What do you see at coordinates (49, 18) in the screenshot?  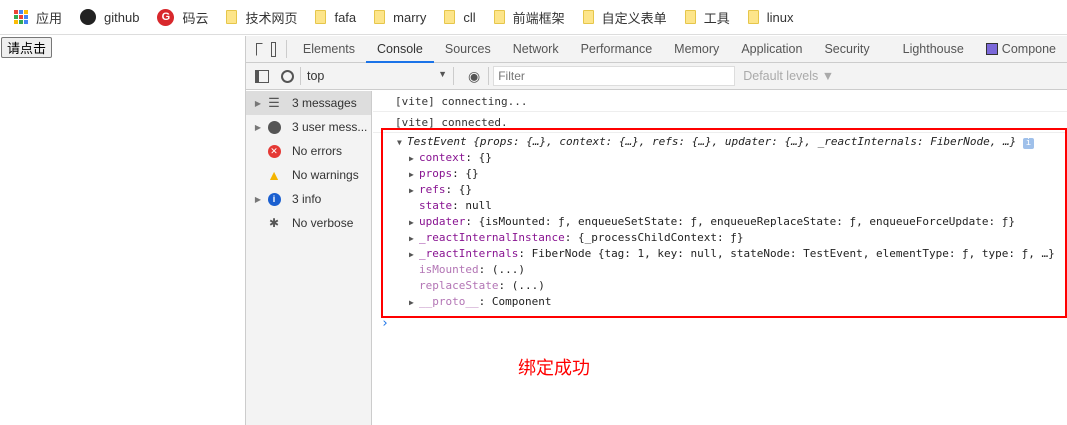 I see `bookmark-label: 应用` at bounding box center [49, 18].